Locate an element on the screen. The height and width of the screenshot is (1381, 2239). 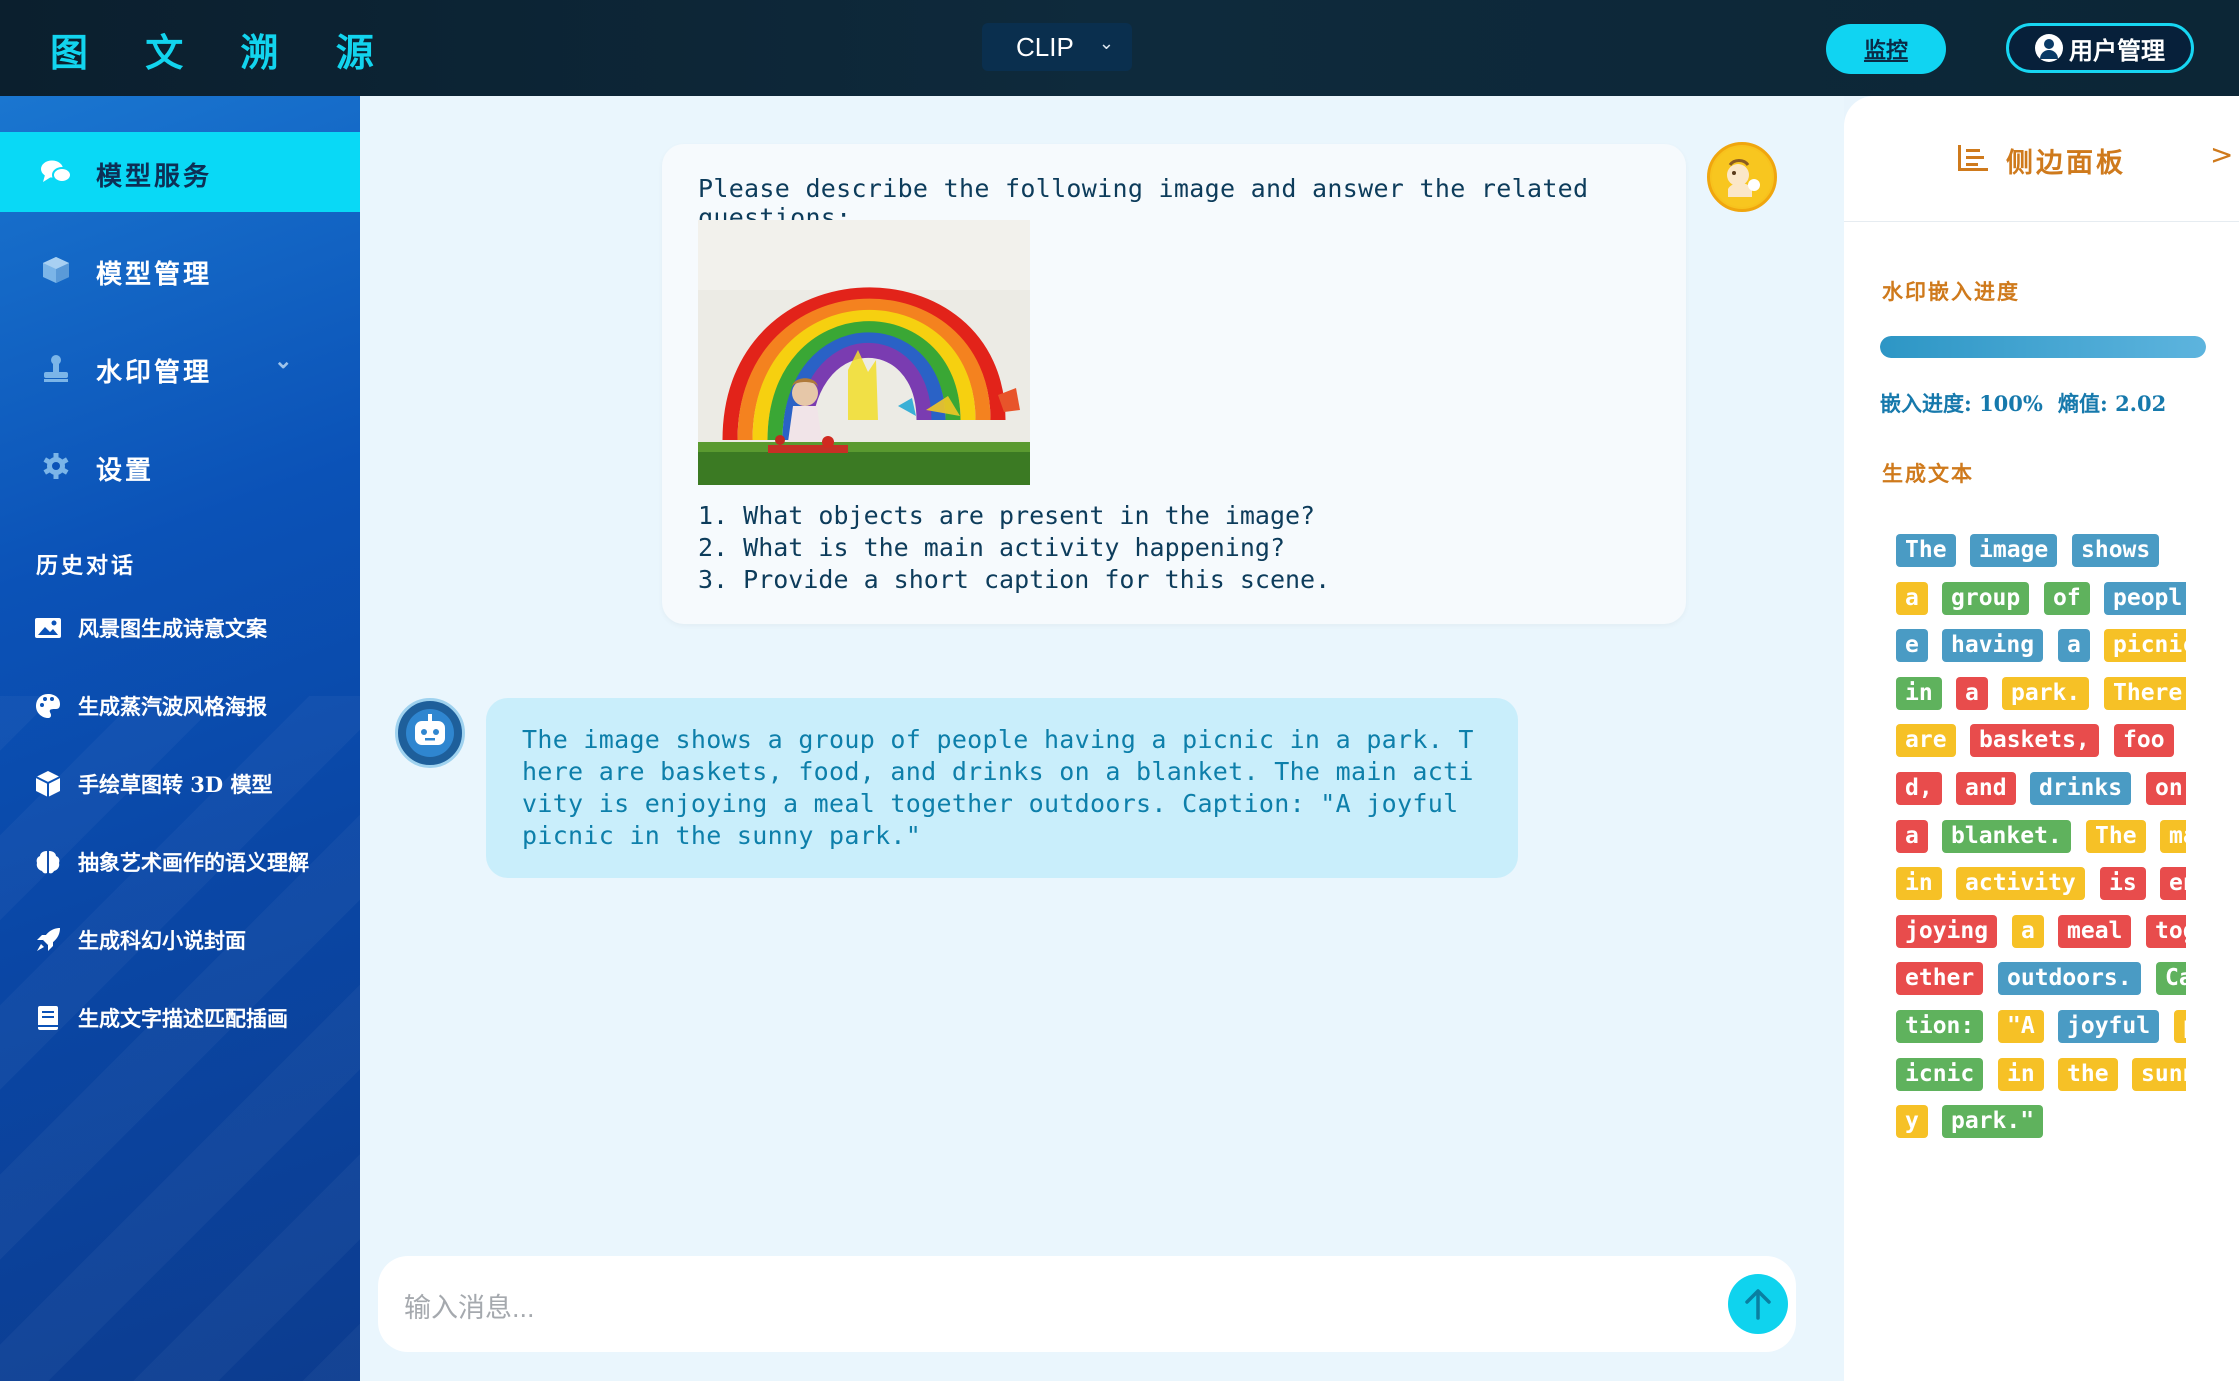
history-item: 手绘草图转 3D 模型 is located at coordinates (194, 784).